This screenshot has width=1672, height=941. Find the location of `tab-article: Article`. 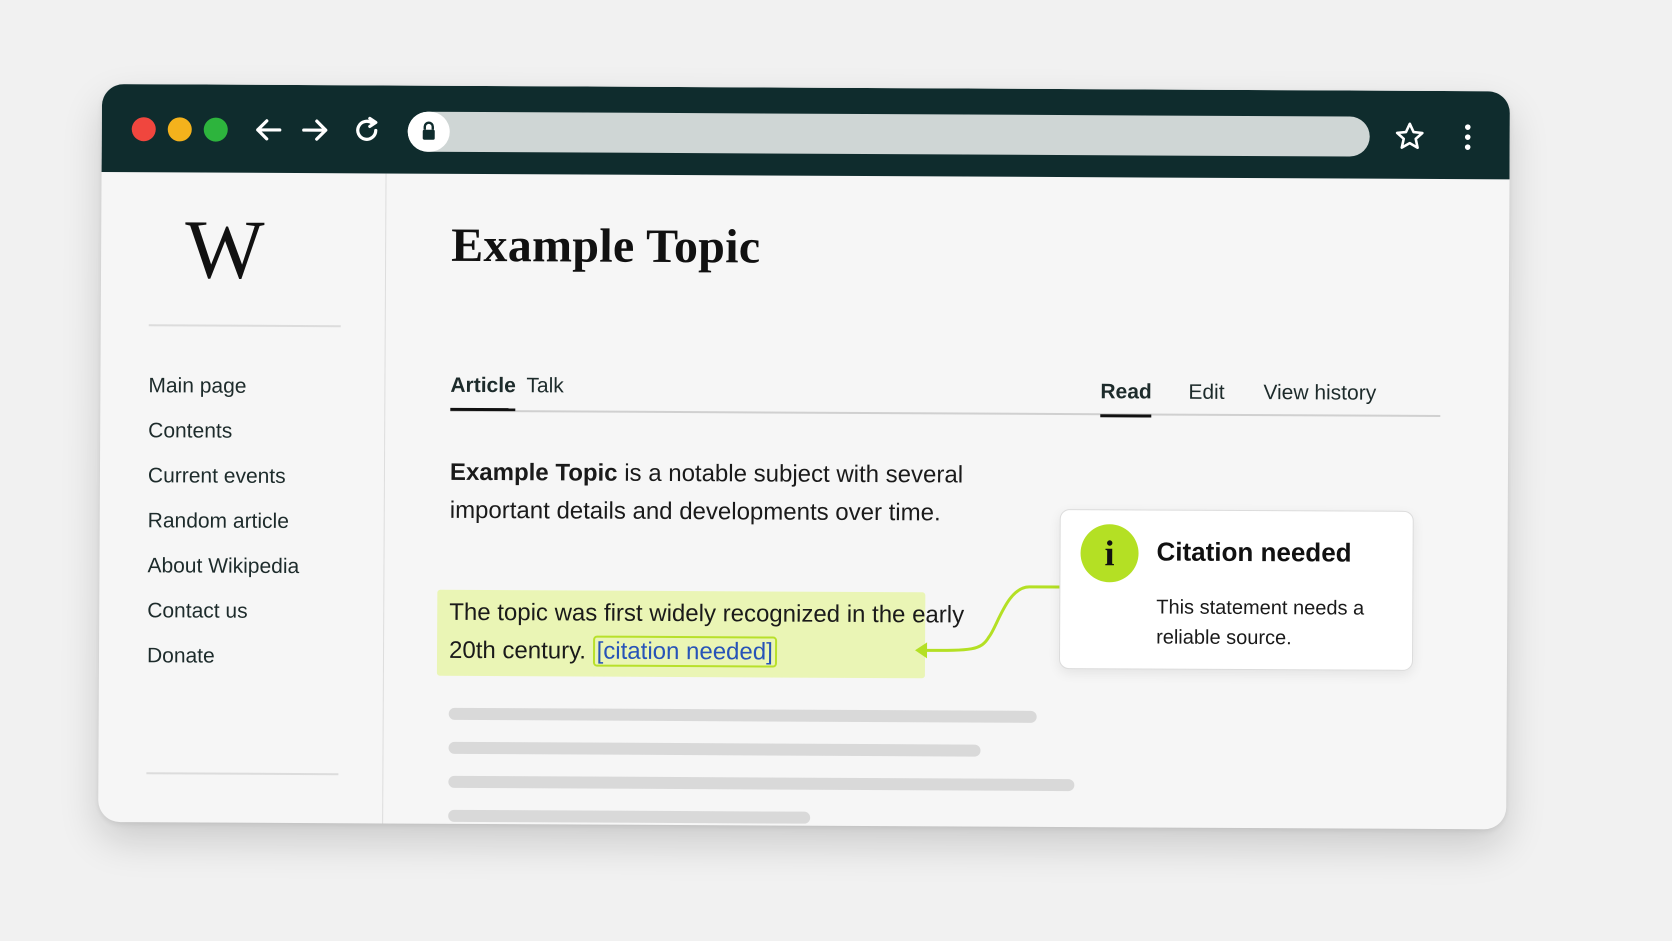

tab-article: Article is located at coordinates (483, 392).